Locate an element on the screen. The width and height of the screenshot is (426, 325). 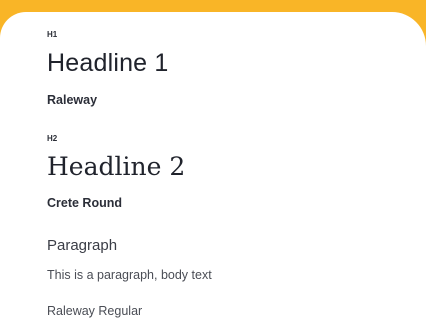
paragraph-title: Paragraph is located at coordinates (82, 245).